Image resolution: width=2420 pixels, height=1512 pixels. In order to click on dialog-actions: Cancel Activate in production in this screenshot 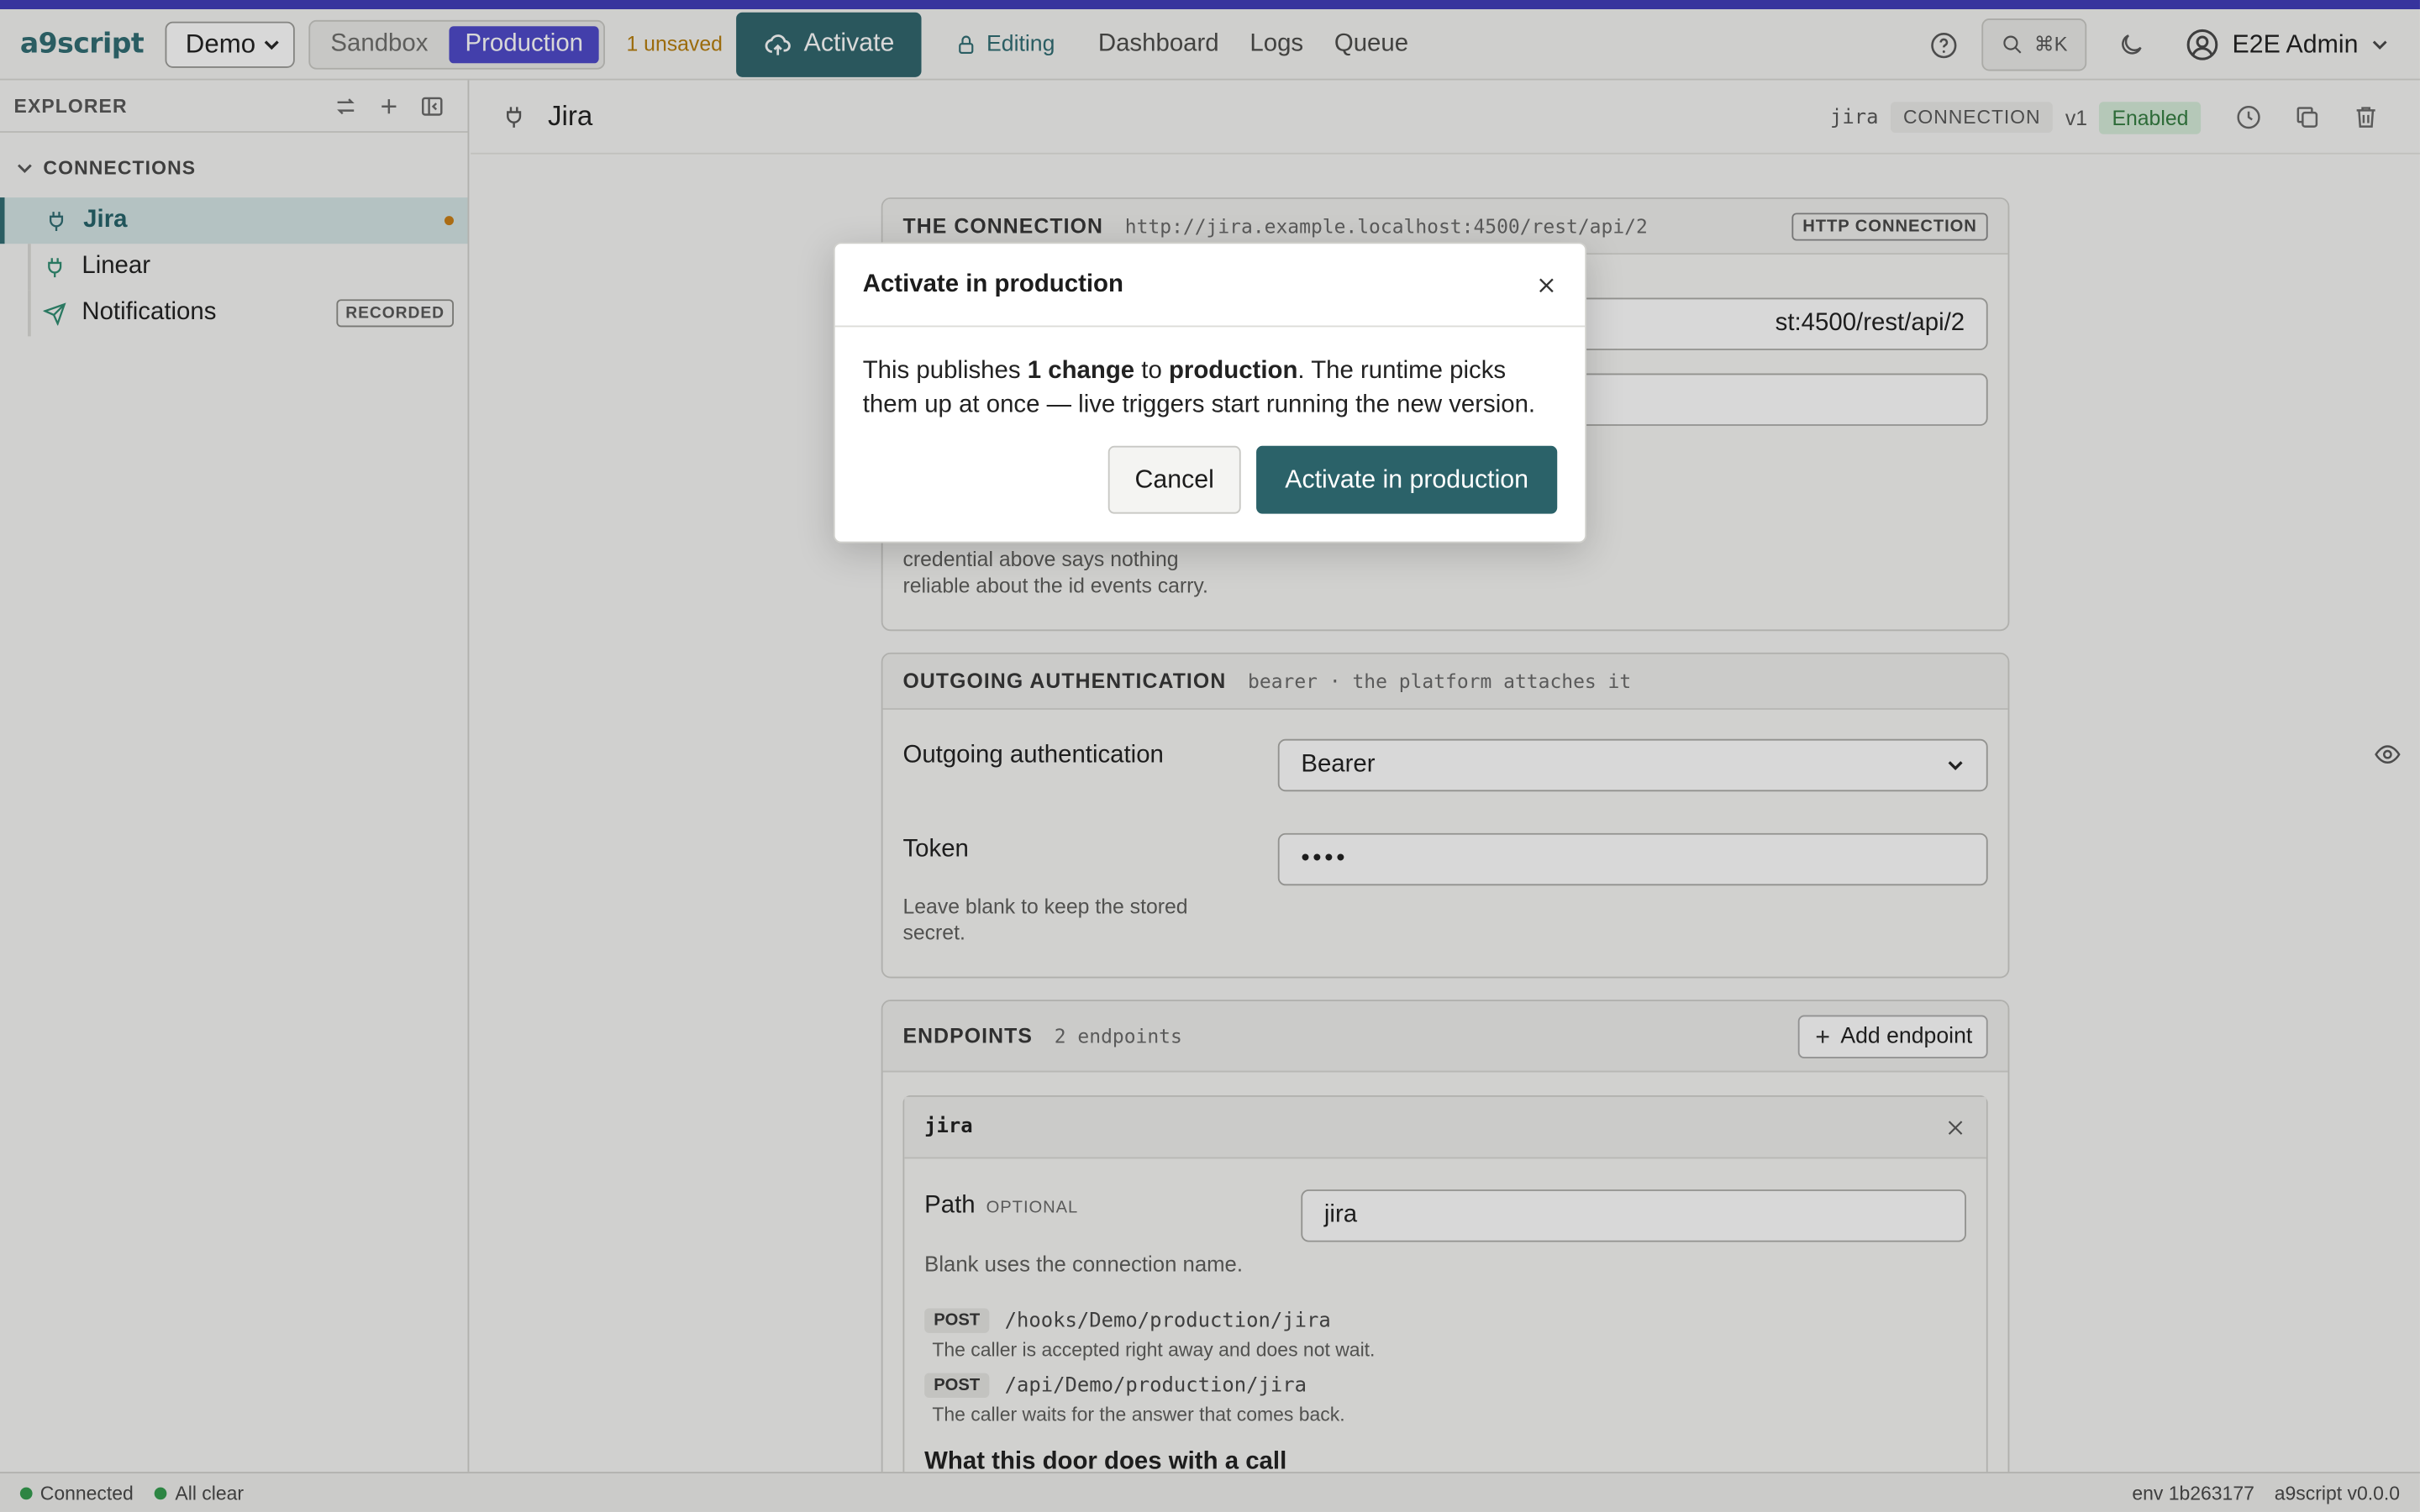, I will do `click(1332, 479)`.